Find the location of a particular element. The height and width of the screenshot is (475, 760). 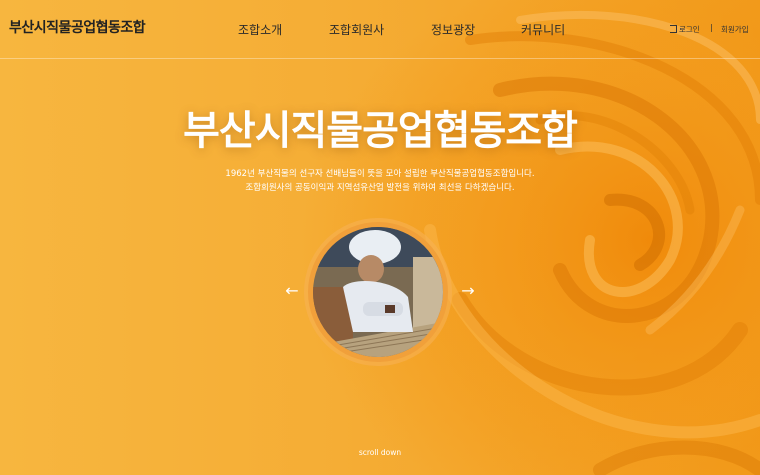

login-icon is located at coordinates (673, 29).